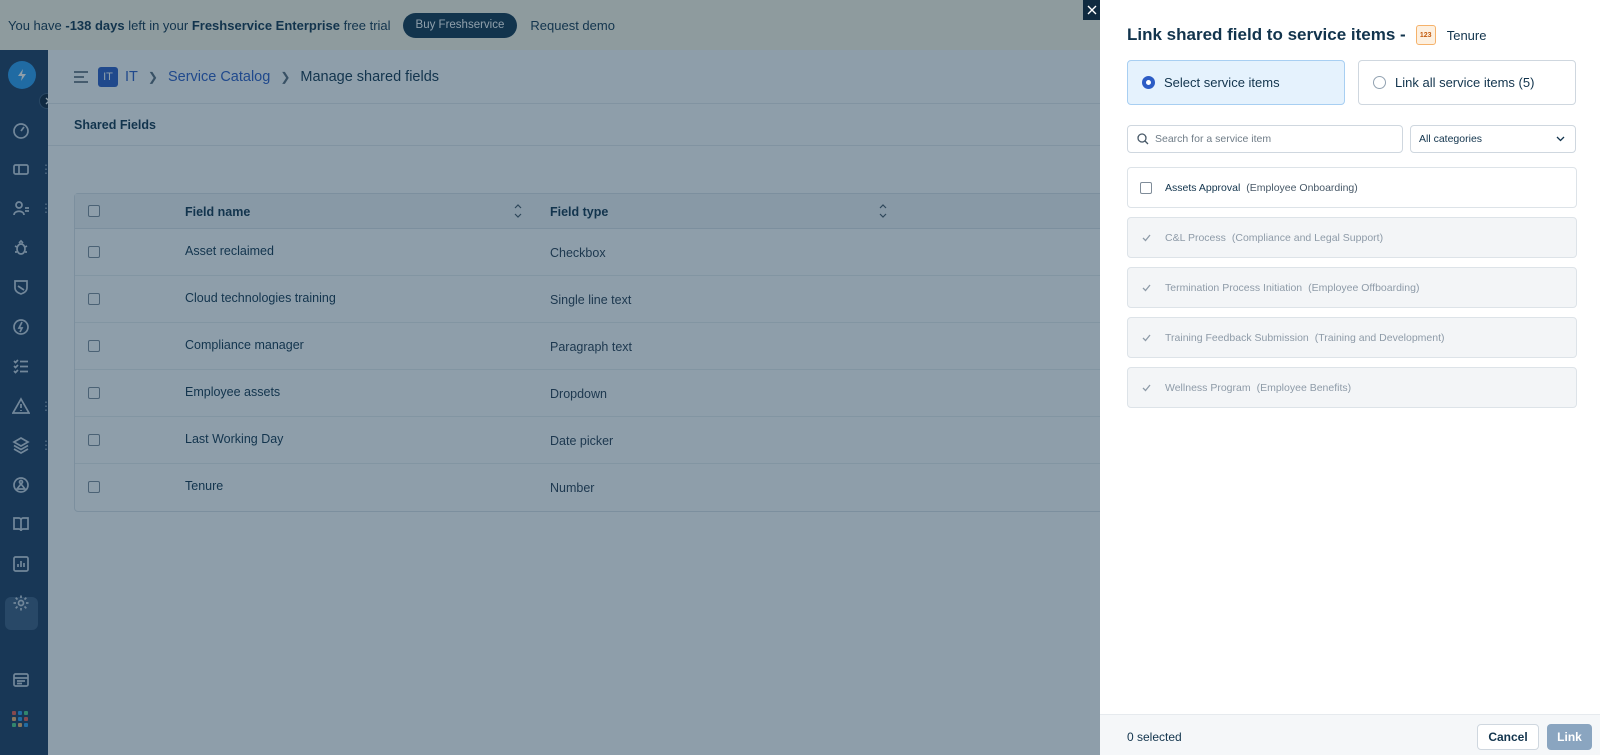  Describe the element at coordinates (1236, 82) in the screenshot. I see `select-service-items-option: Select service items` at that location.